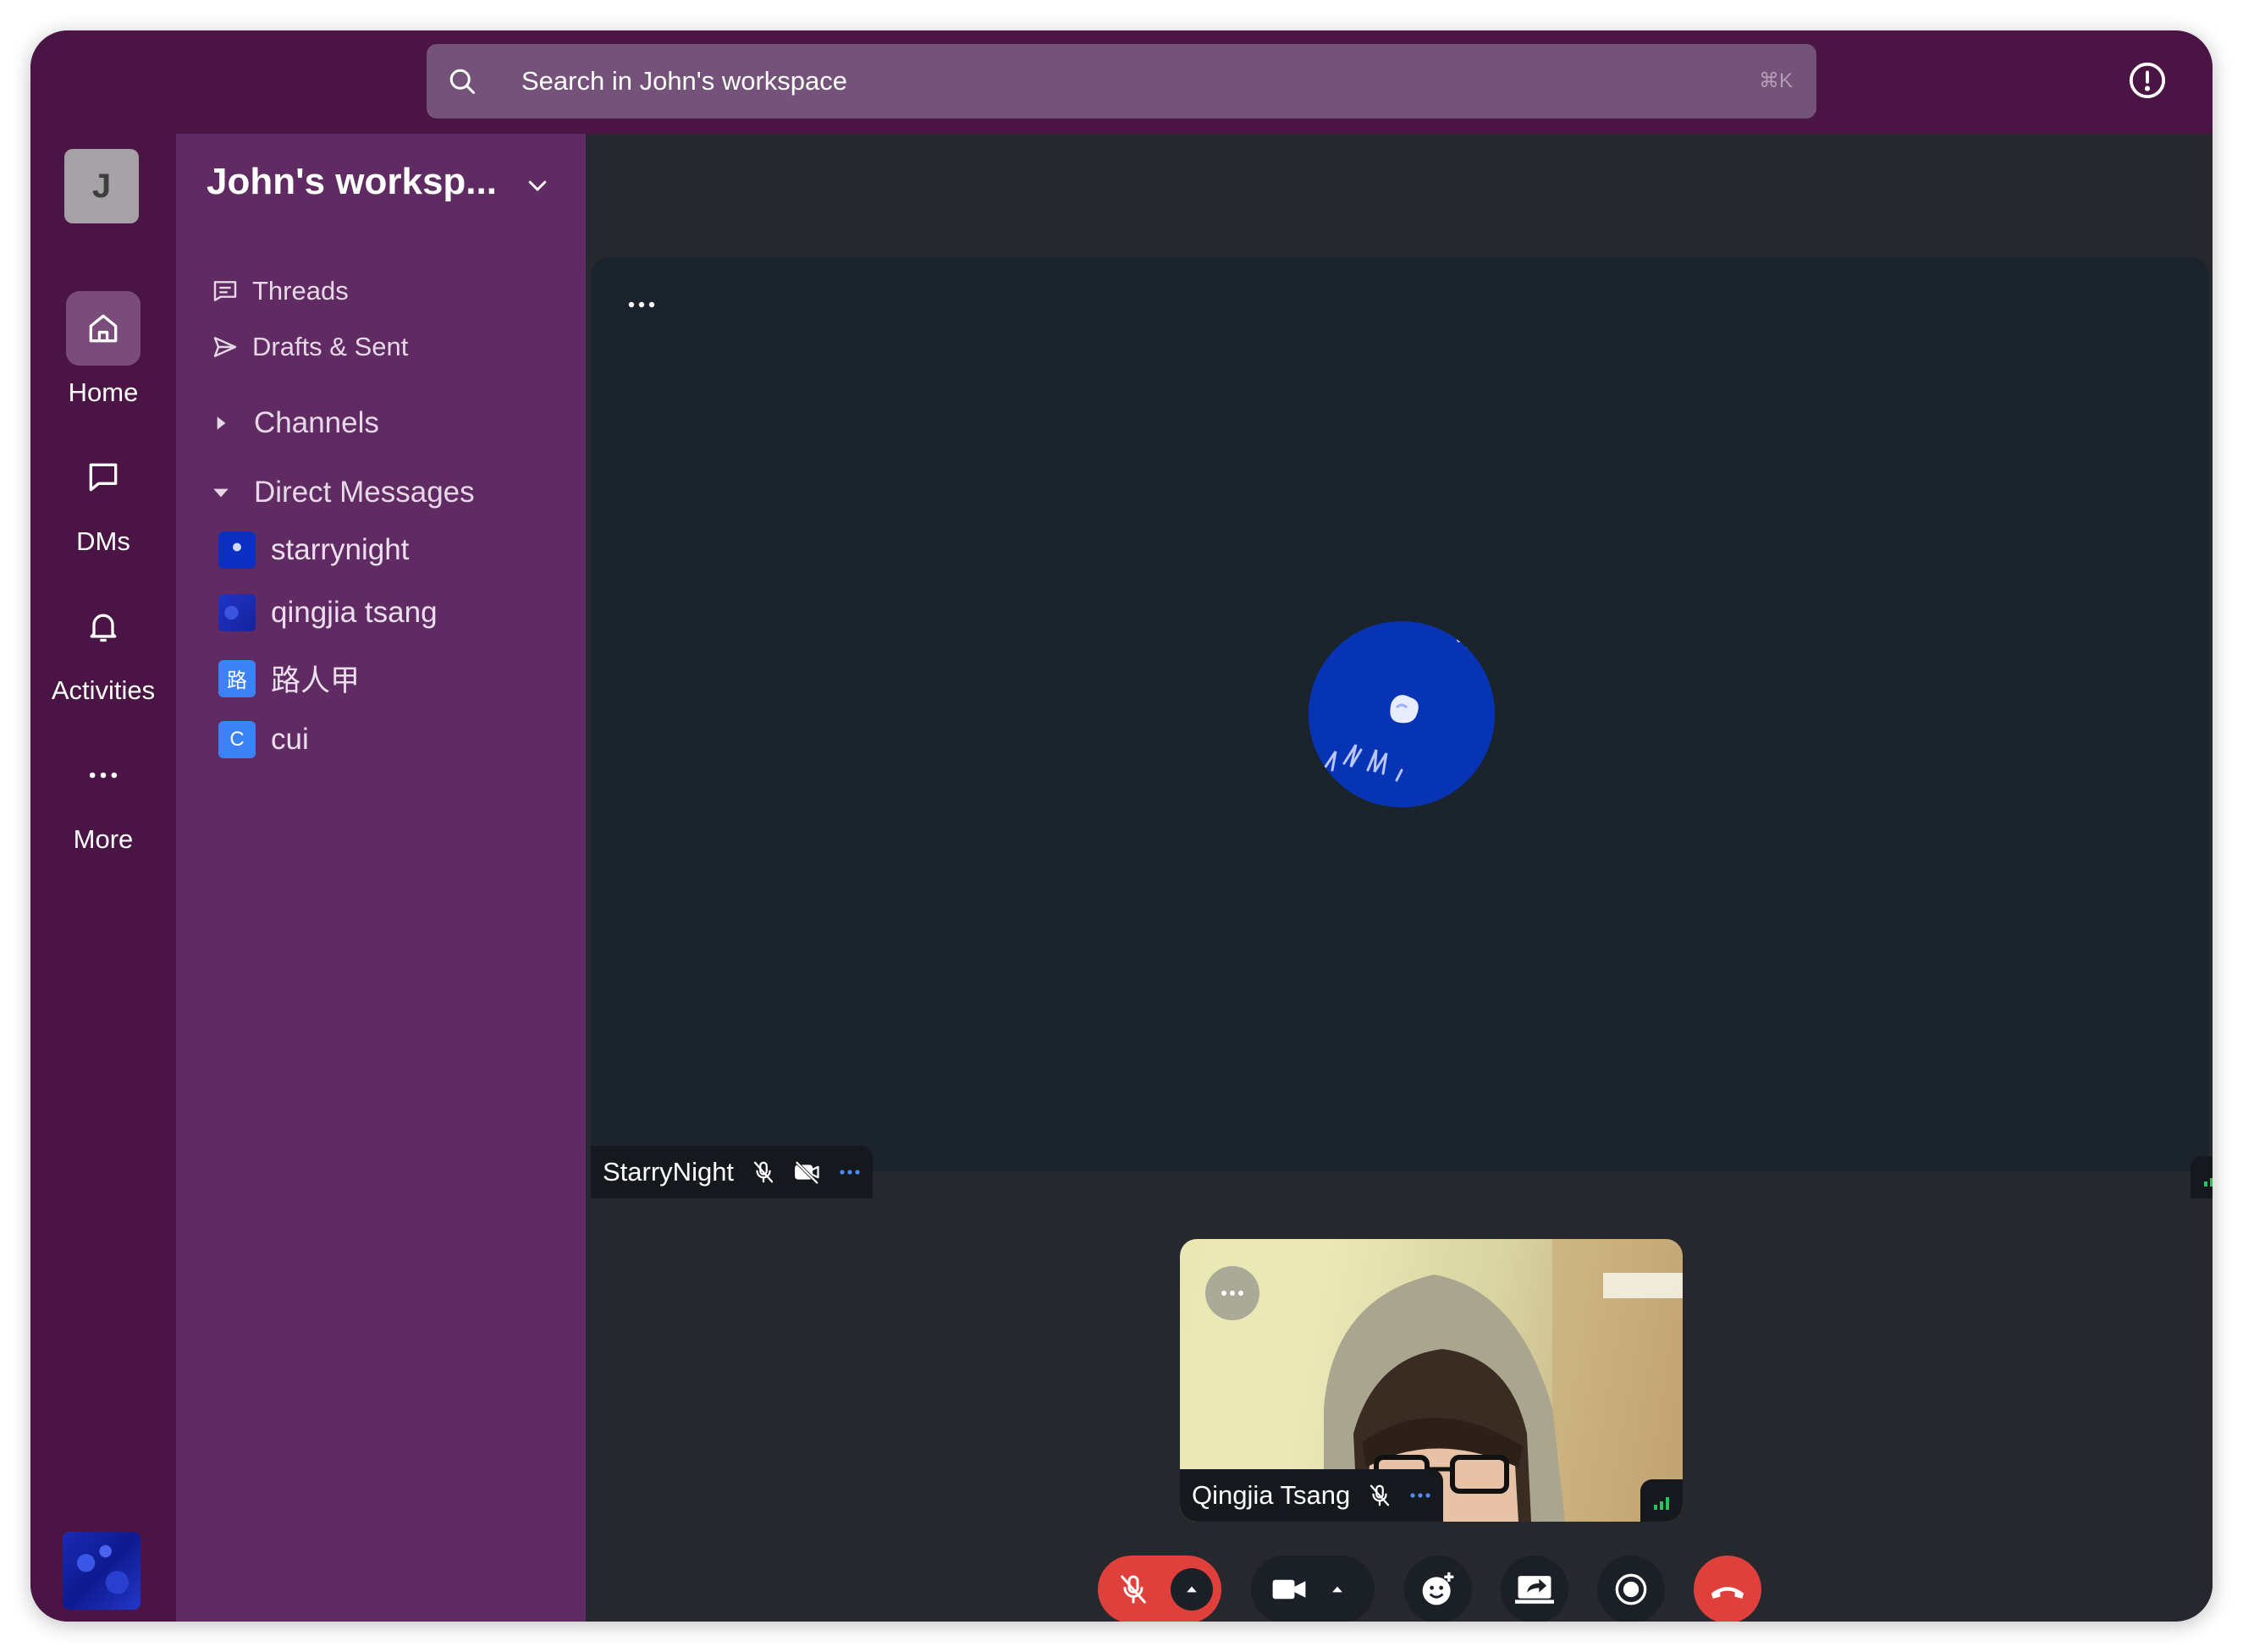 Image resolution: width=2243 pixels, height=1652 pixels. What do you see at coordinates (537, 185) in the screenshot?
I see `chevron-down-icon` at bounding box center [537, 185].